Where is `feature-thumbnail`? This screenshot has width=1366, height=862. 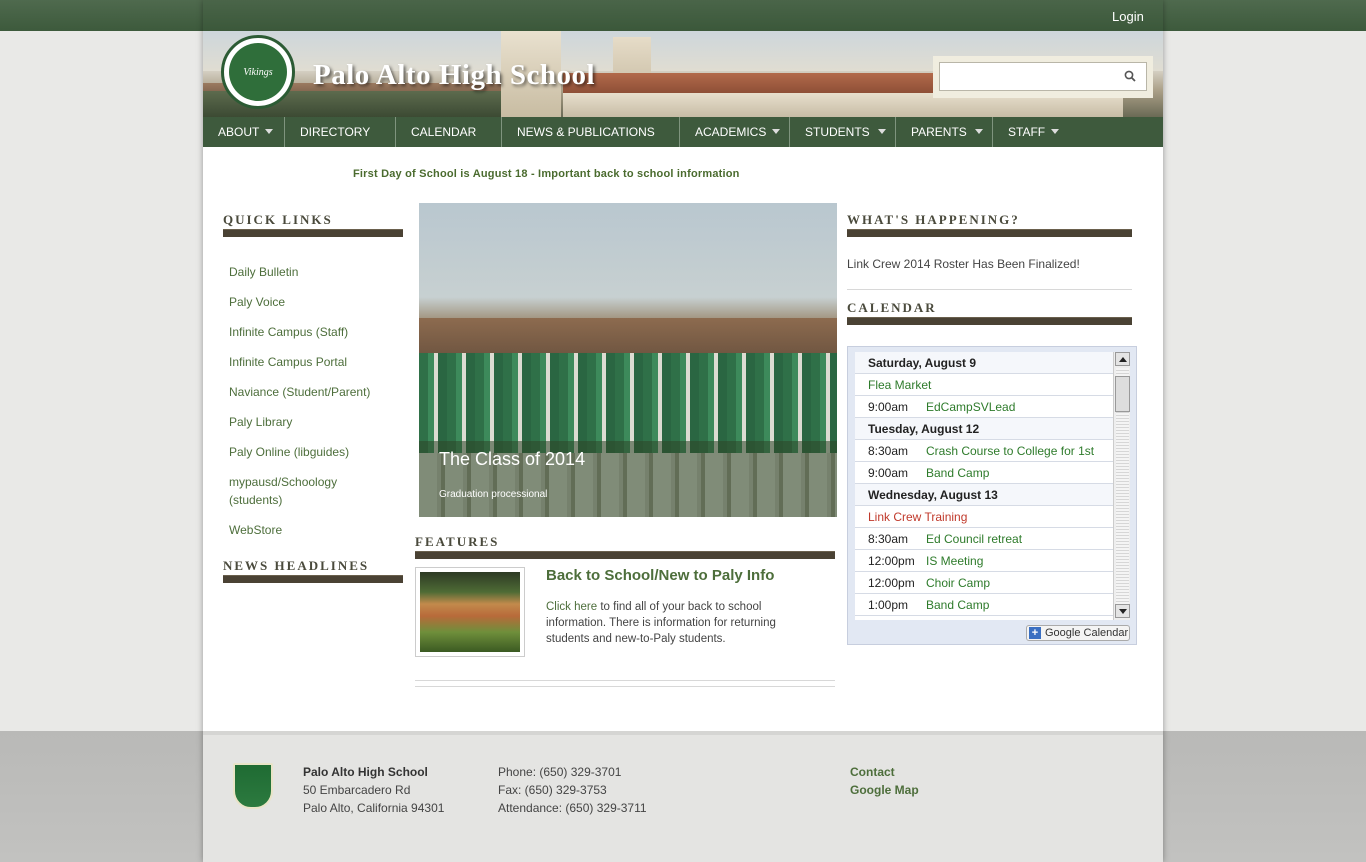 feature-thumbnail is located at coordinates (470, 612).